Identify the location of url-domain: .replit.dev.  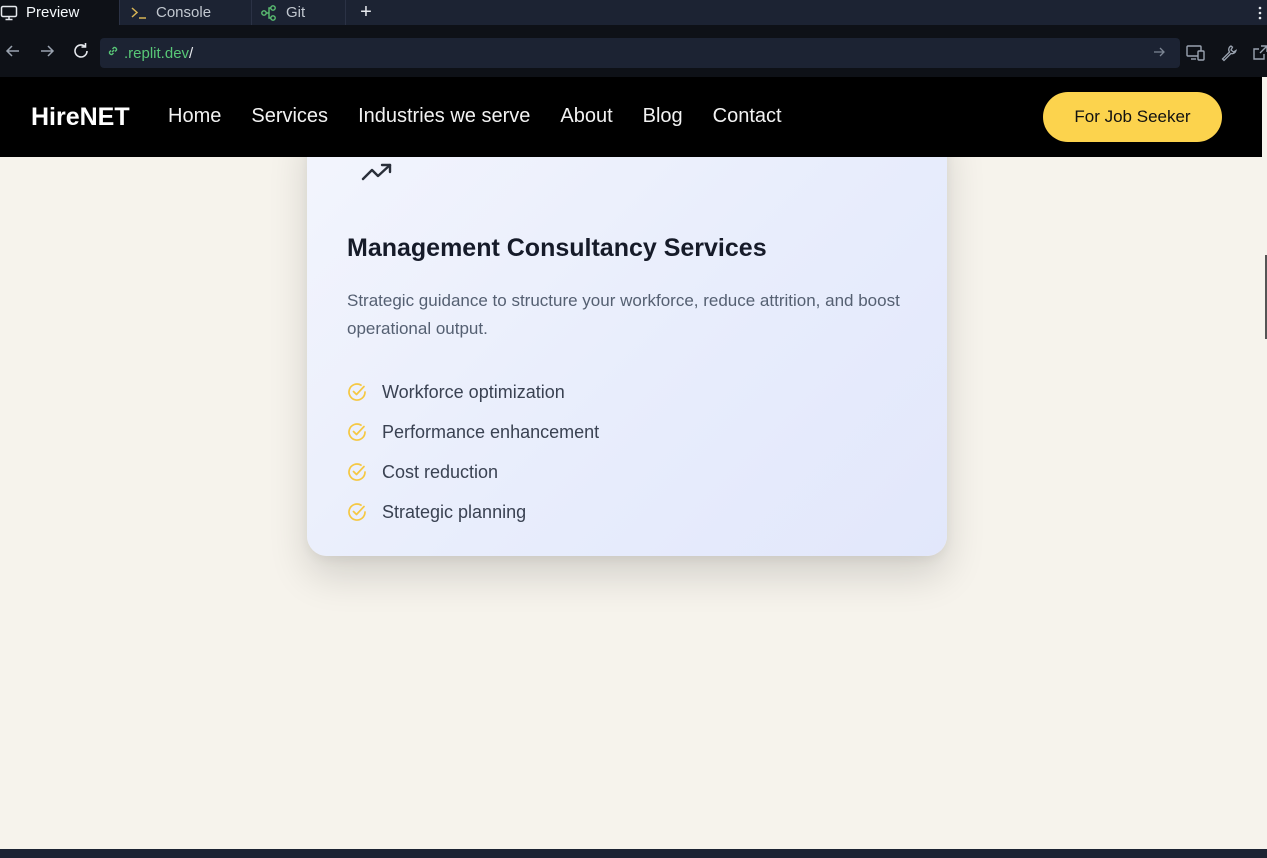
(157, 53).